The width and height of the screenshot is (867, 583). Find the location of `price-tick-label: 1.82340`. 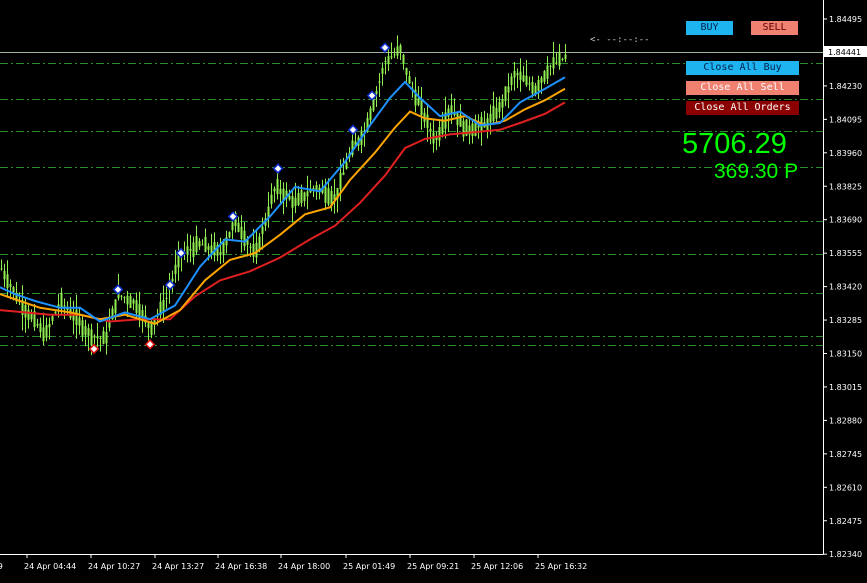

price-tick-label: 1.82340 is located at coordinates (845, 554).